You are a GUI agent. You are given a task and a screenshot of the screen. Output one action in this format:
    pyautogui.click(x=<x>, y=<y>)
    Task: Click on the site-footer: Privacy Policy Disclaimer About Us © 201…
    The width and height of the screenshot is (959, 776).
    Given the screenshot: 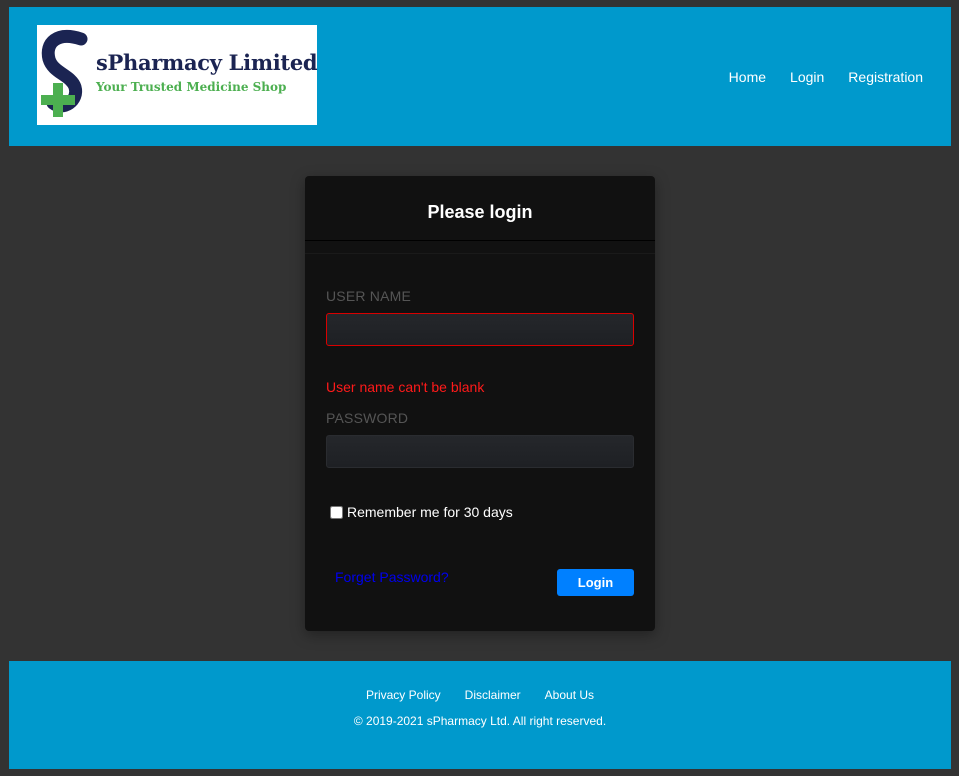 What is the action you would take?
    pyautogui.click(x=480, y=715)
    